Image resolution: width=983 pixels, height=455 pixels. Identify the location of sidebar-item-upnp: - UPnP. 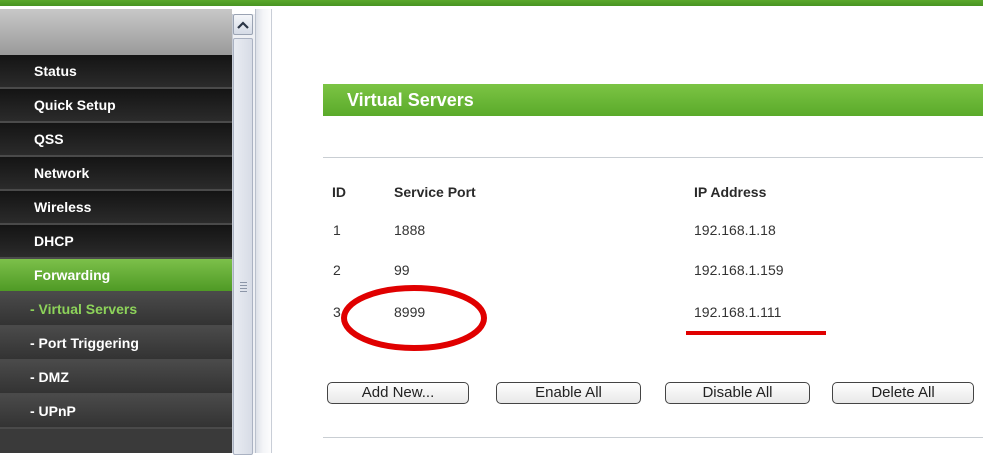
(116, 412).